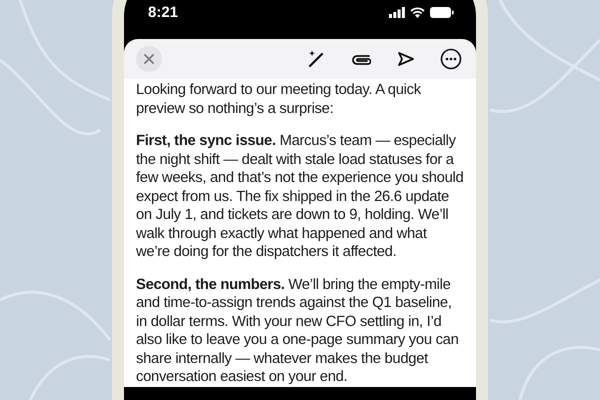 The height and width of the screenshot is (400, 600). I want to click on paperclip-icon, so click(361, 59).